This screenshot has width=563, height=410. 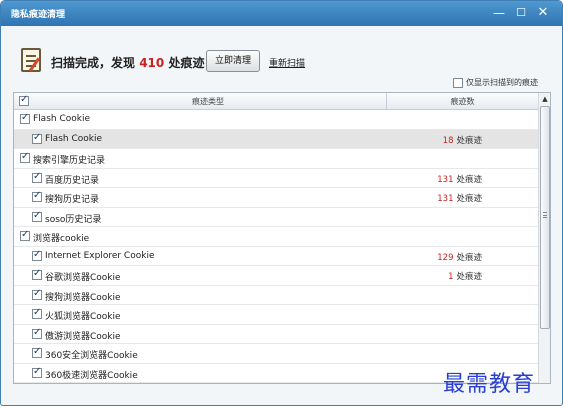 What do you see at coordinates (83, 317) in the screenshot?
I see `row-name: 火狐浏览器Cookie` at bounding box center [83, 317].